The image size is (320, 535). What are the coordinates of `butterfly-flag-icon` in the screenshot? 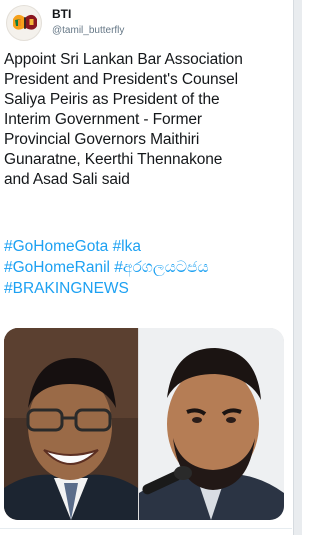 It's located at (25, 22).